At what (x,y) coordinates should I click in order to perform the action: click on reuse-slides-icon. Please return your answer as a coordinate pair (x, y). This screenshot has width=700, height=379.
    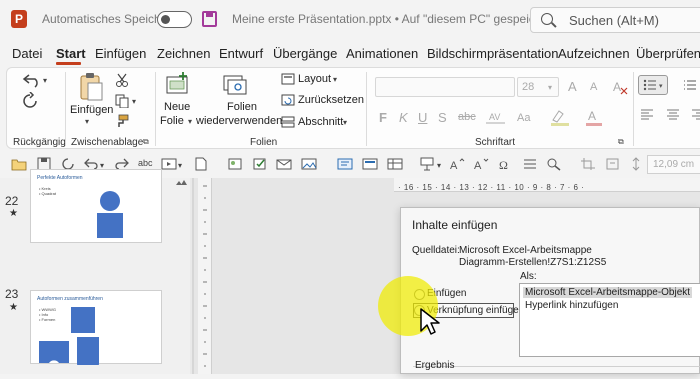
    Looking at the image, I should click on (235, 86).